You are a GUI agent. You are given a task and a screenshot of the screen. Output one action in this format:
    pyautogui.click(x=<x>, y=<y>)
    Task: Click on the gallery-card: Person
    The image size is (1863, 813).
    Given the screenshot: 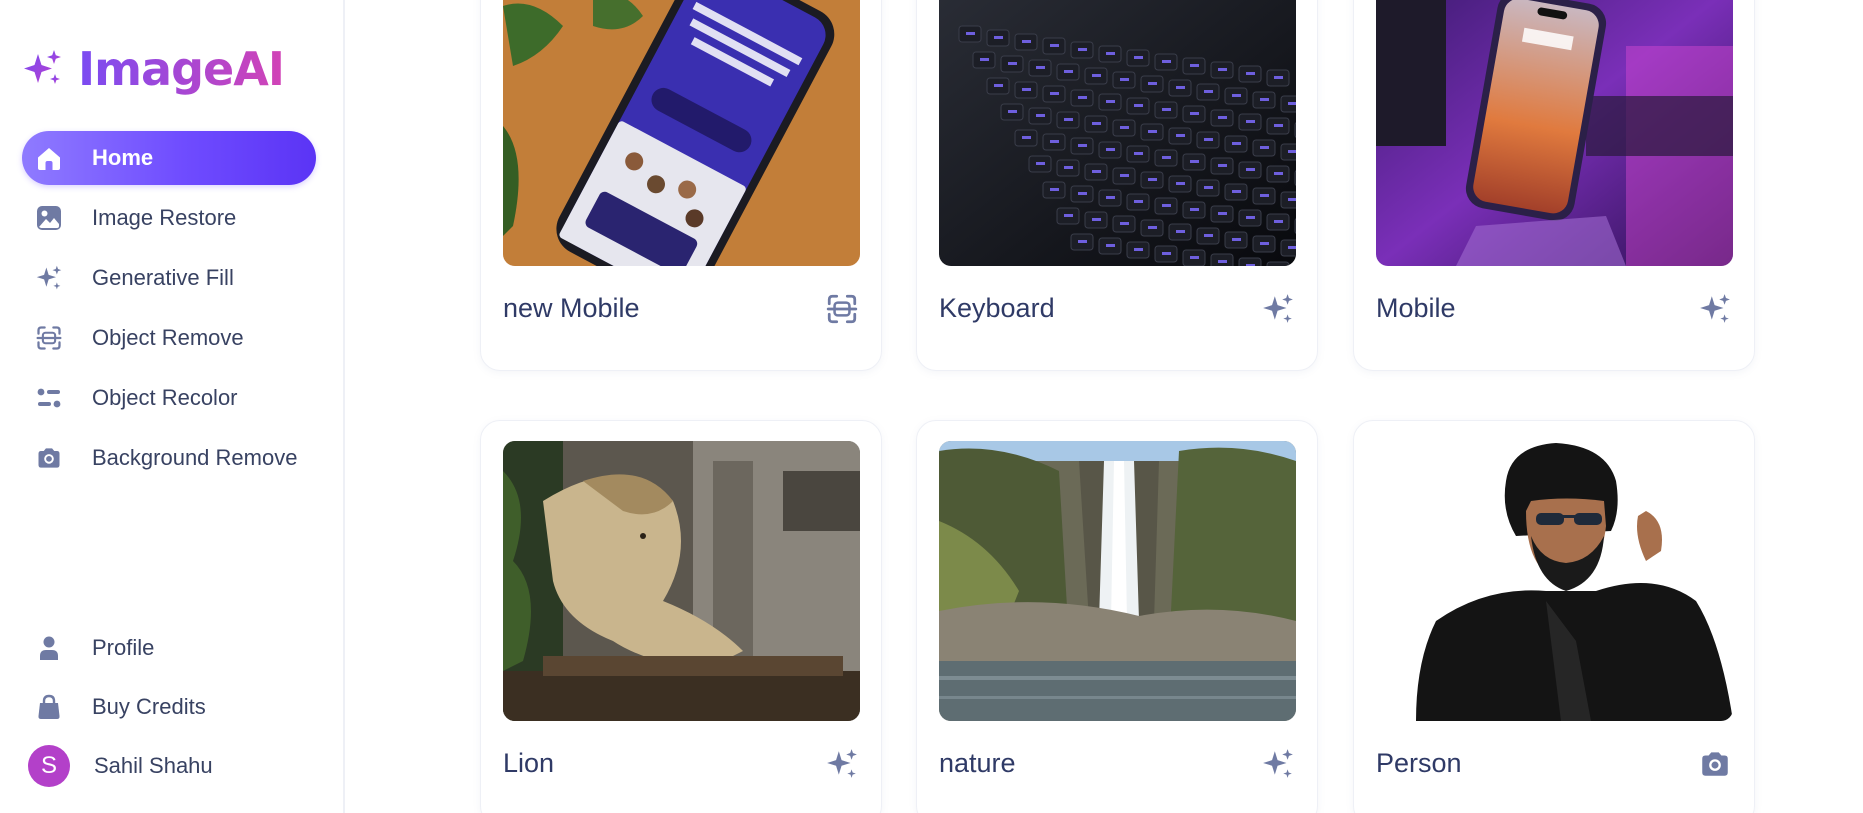 What is the action you would take?
    pyautogui.click(x=1554, y=616)
    